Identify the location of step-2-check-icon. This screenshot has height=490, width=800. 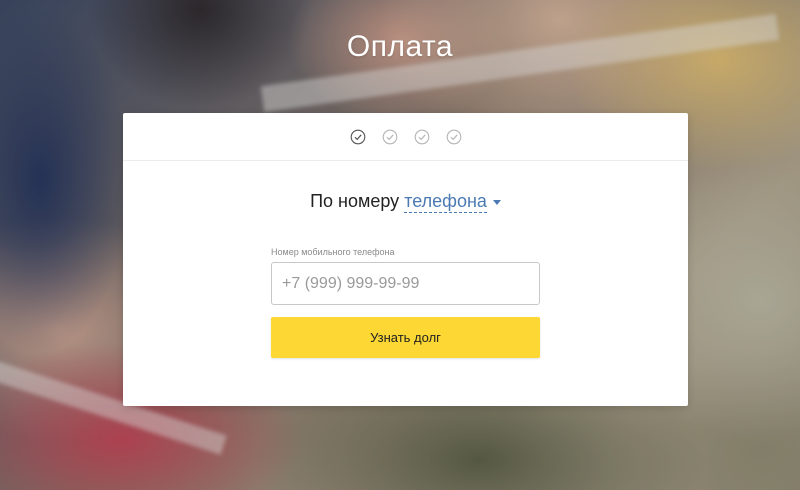
(389, 136).